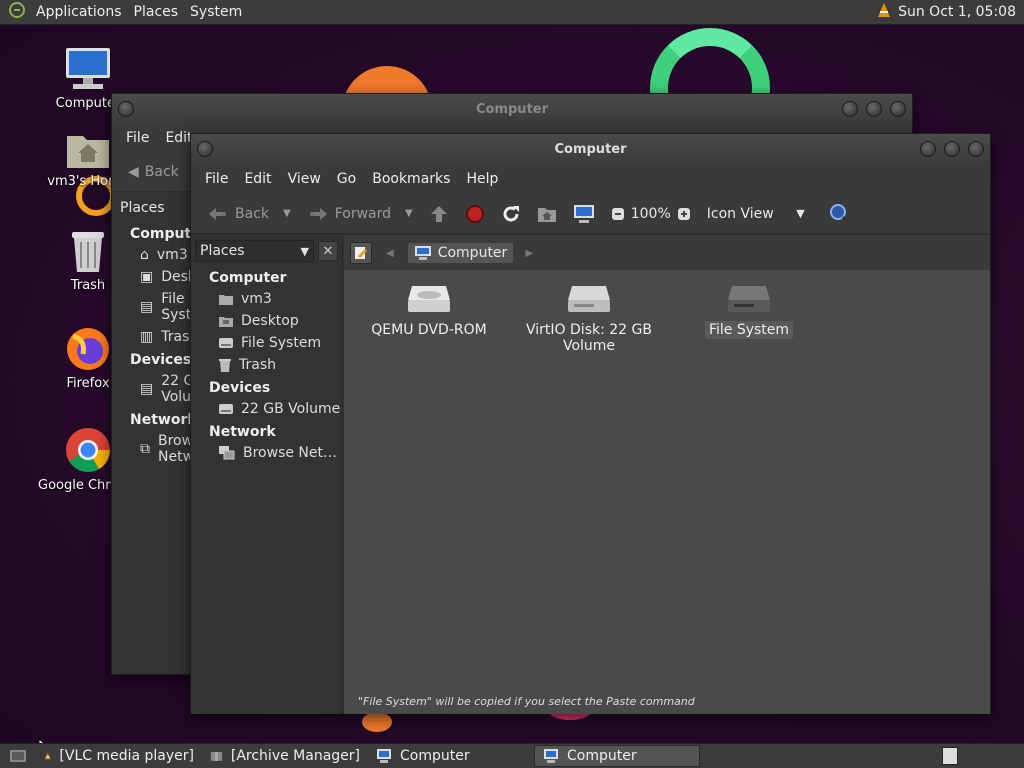 The height and width of the screenshot is (768, 1024). Describe the element at coordinates (346, 179) in the screenshot. I see `menu-go: Go` at that location.